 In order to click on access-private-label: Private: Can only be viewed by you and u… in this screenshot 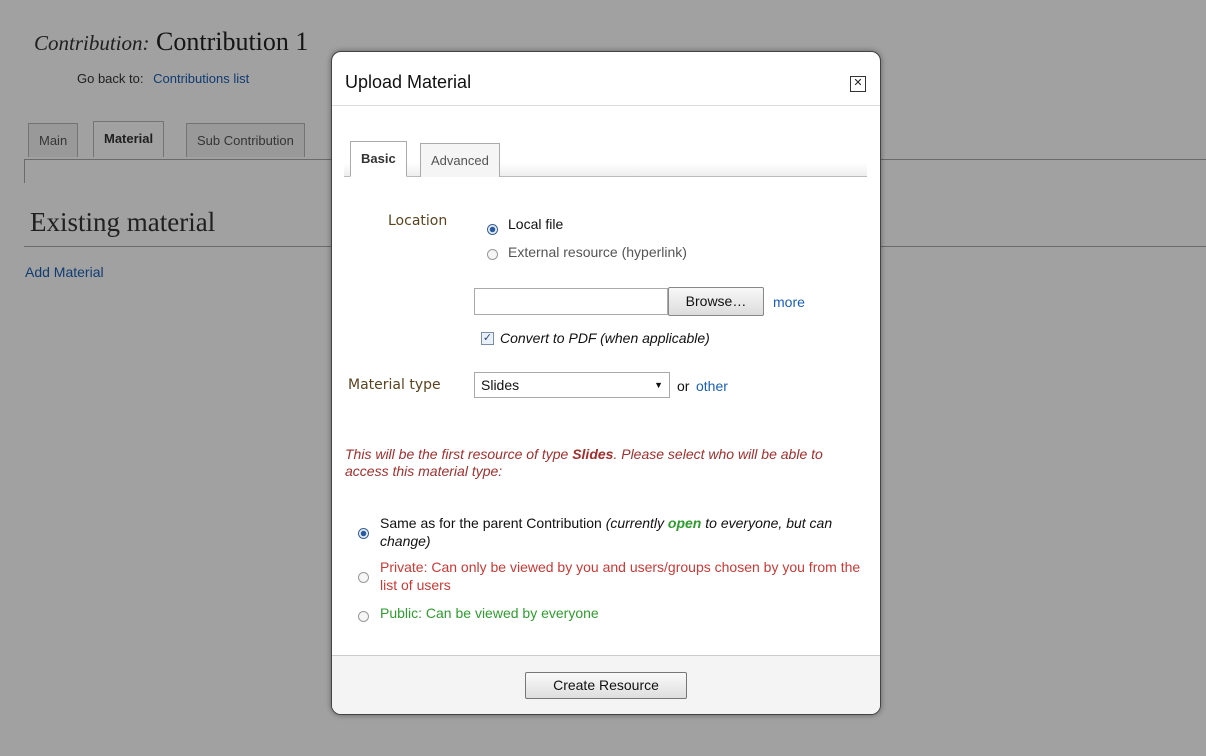, I will do `click(620, 576)`.